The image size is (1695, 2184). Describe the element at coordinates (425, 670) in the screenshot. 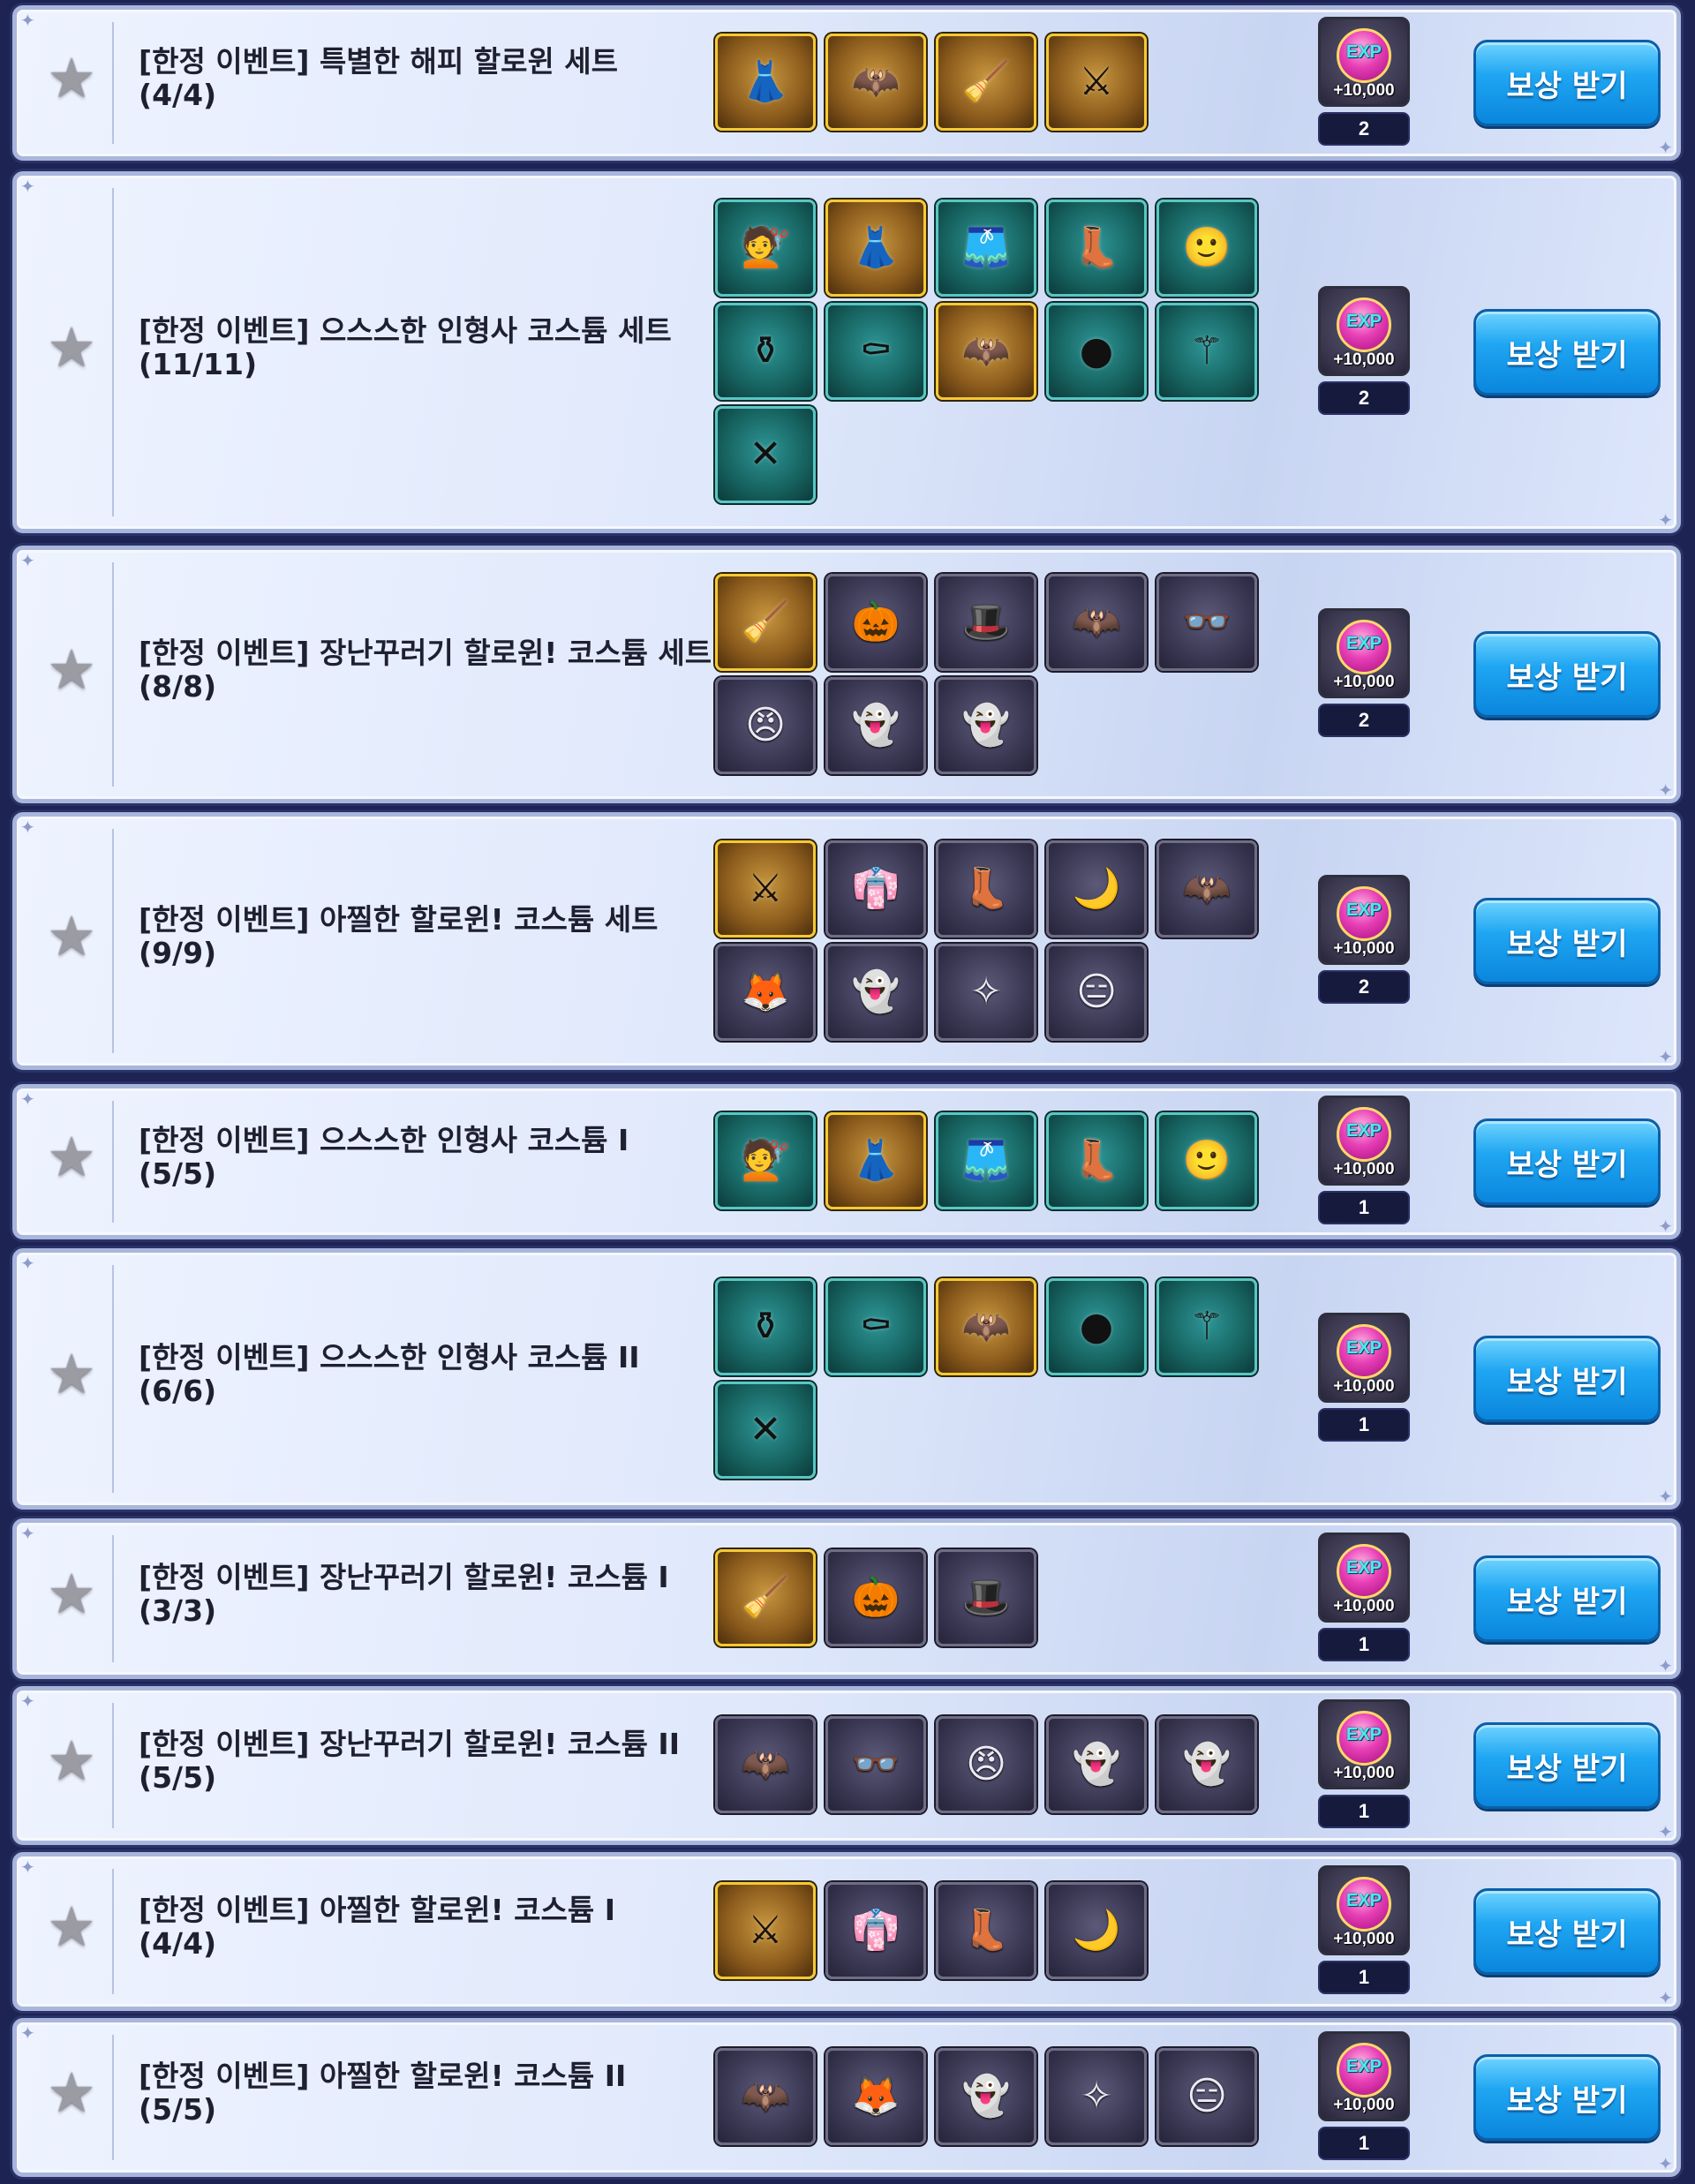

I see `achievement-title: [한정 이벤트] 장난꾸러기 할로윈! 코스튬 세트 (8/8)` at that location.